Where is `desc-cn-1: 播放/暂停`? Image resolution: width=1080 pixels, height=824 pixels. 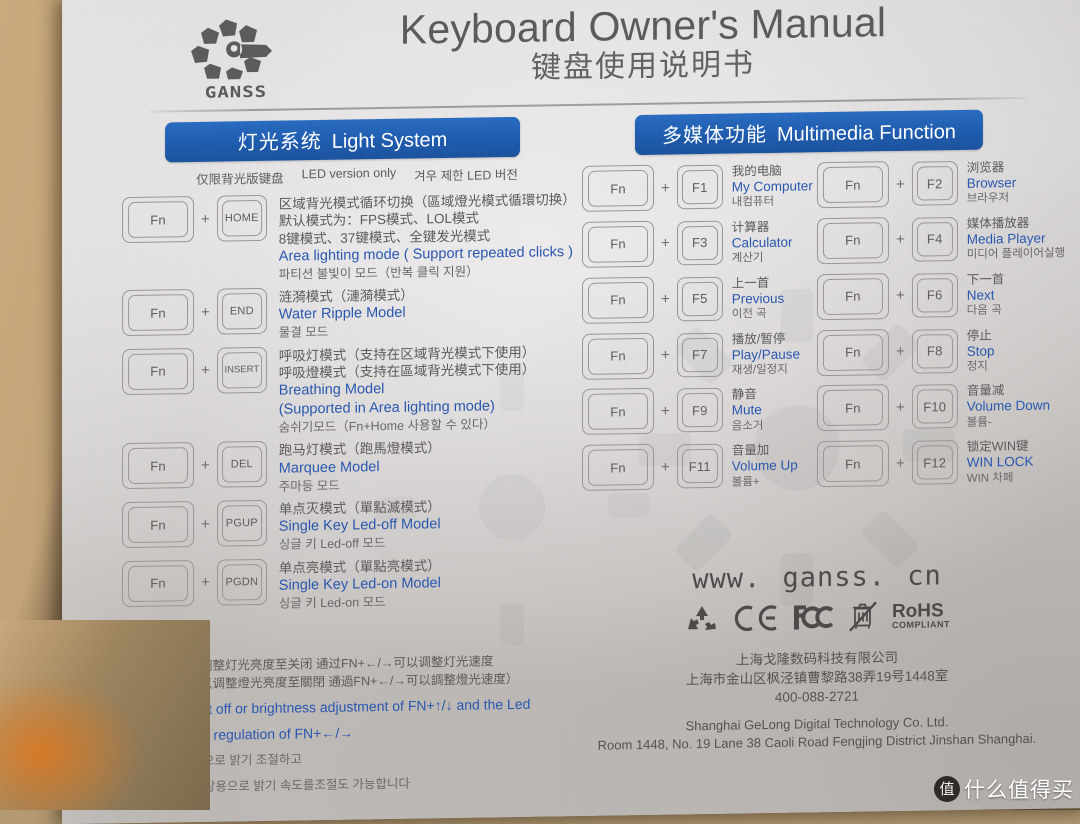
desc-cn-1: 播放/暂停 is located at coordinates (758, 339).